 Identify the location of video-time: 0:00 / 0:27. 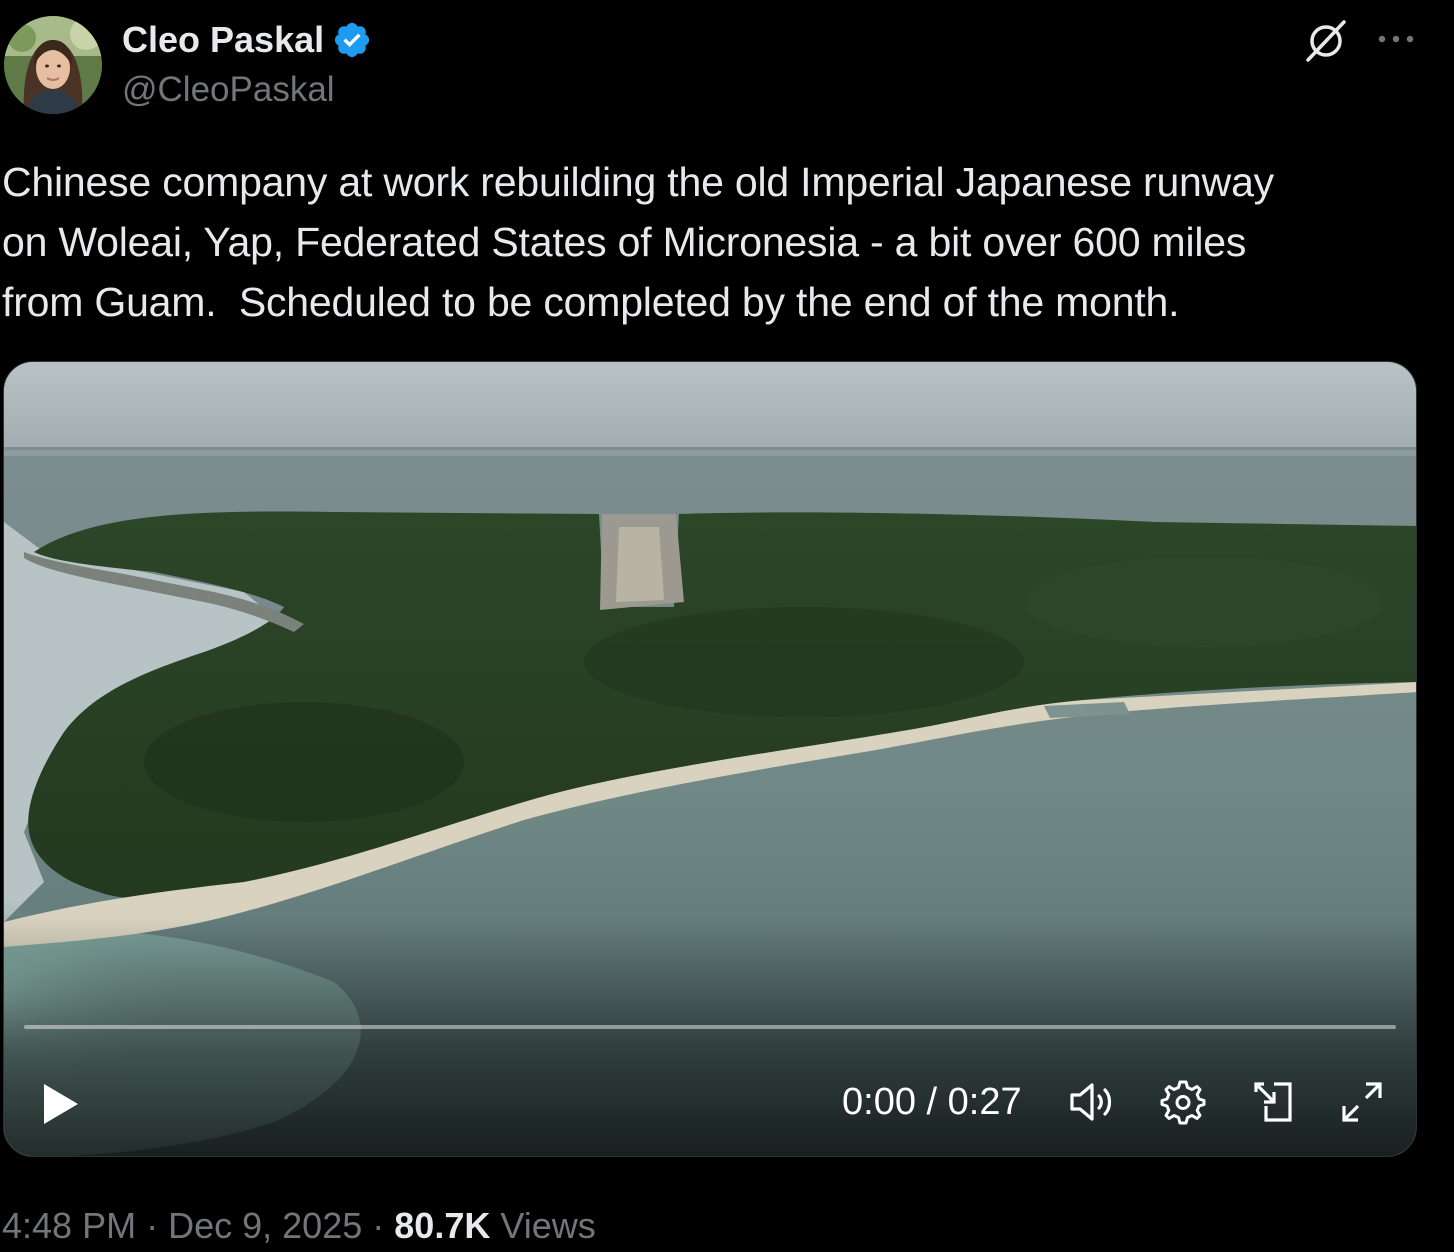
(932, 1102).